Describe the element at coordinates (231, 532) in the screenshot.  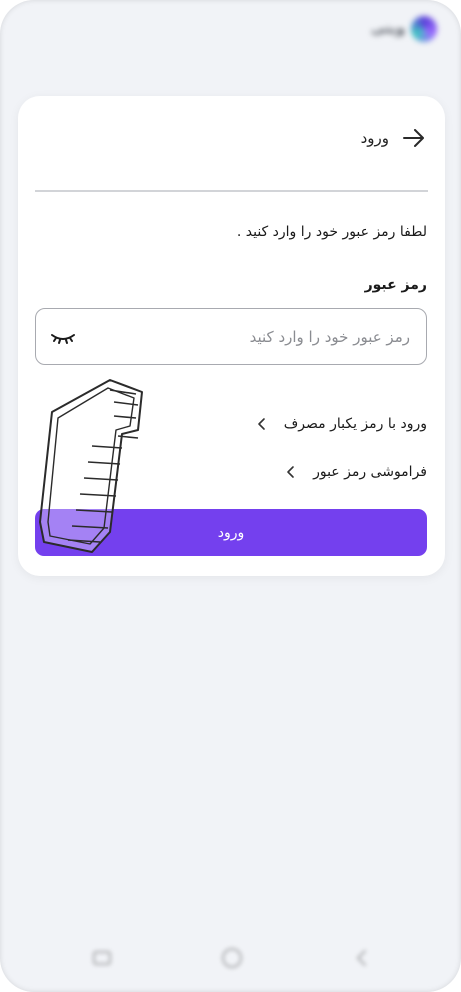
I see `login-button: ورود` at that location.